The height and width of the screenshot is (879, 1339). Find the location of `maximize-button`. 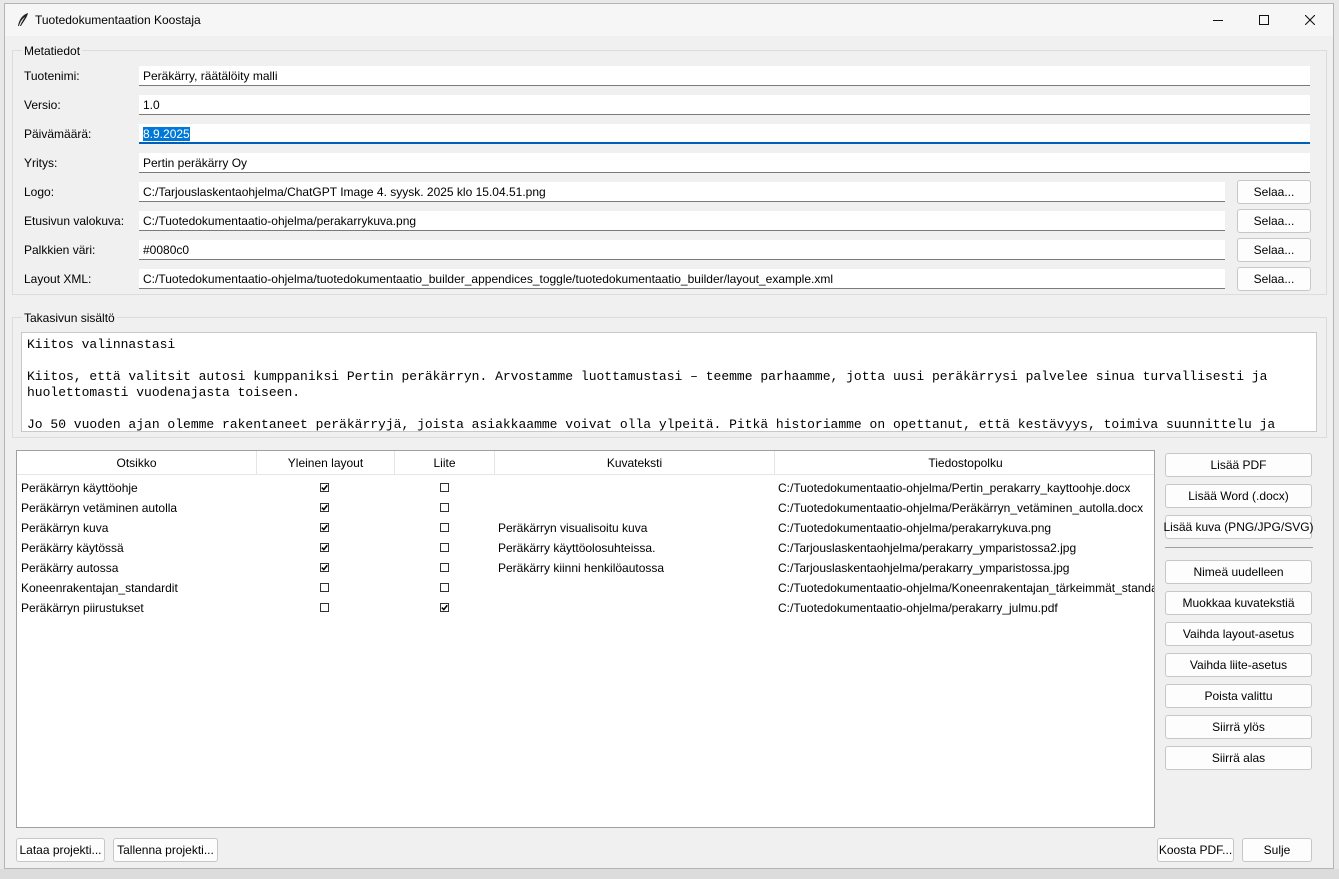

maximize-button is located at coordinates (1264, 20).